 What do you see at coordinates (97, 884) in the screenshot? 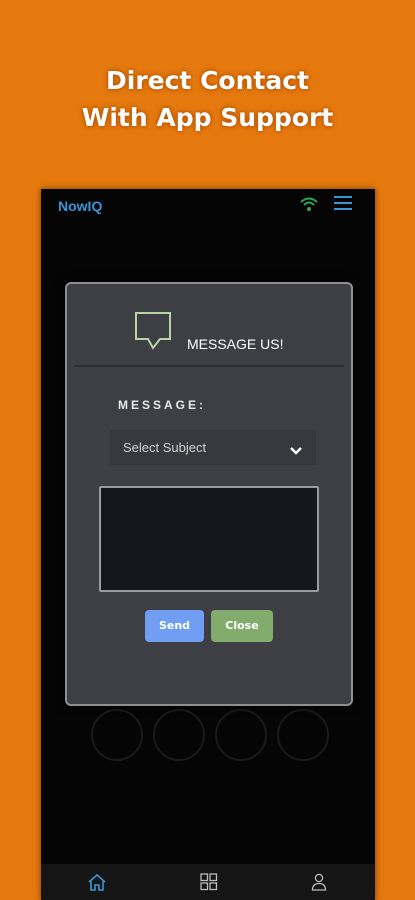
I see `home-icon` at bounding box center [97, 884].